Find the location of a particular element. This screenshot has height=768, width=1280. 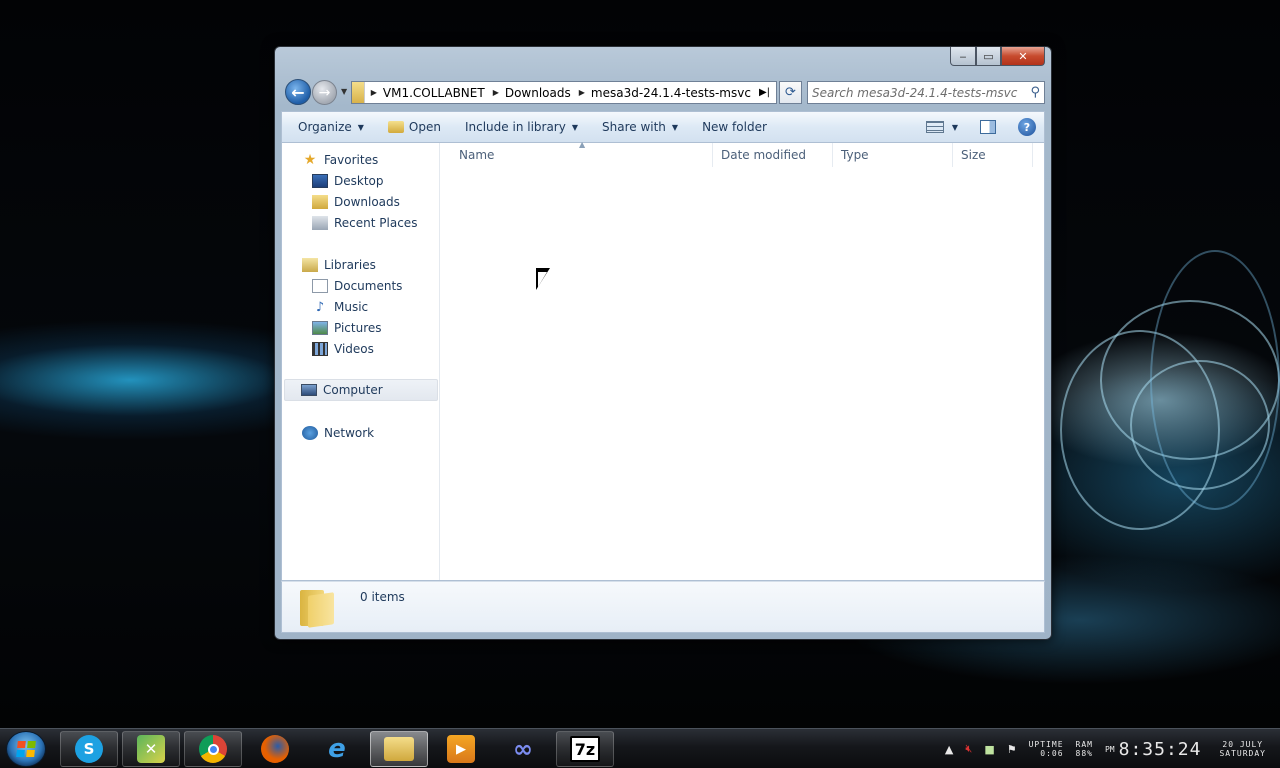

column-header-size: Size is located at coordinates (993, 155).